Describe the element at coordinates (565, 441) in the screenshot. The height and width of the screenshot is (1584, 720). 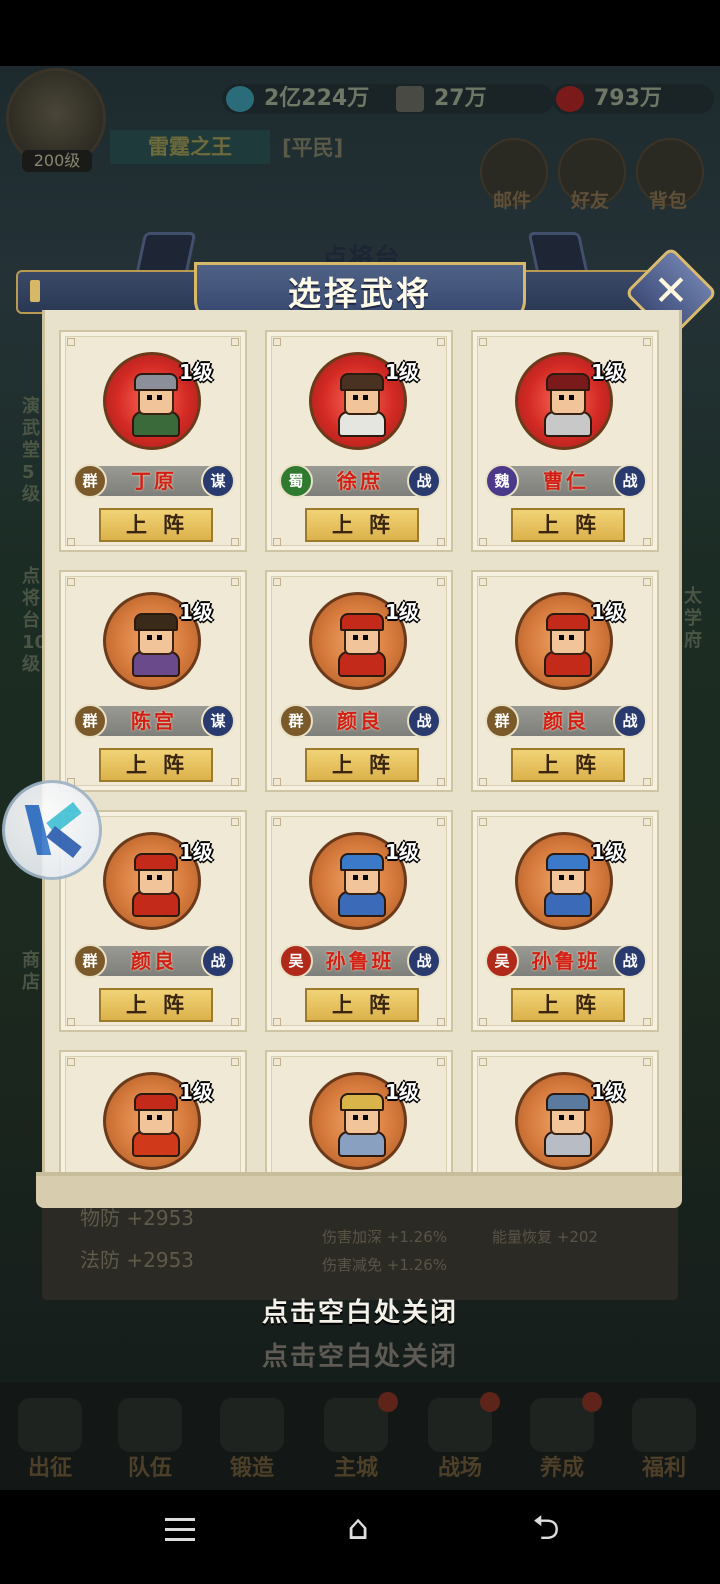
I see `general-card: 1级魏曹仁战上阵` at that location.